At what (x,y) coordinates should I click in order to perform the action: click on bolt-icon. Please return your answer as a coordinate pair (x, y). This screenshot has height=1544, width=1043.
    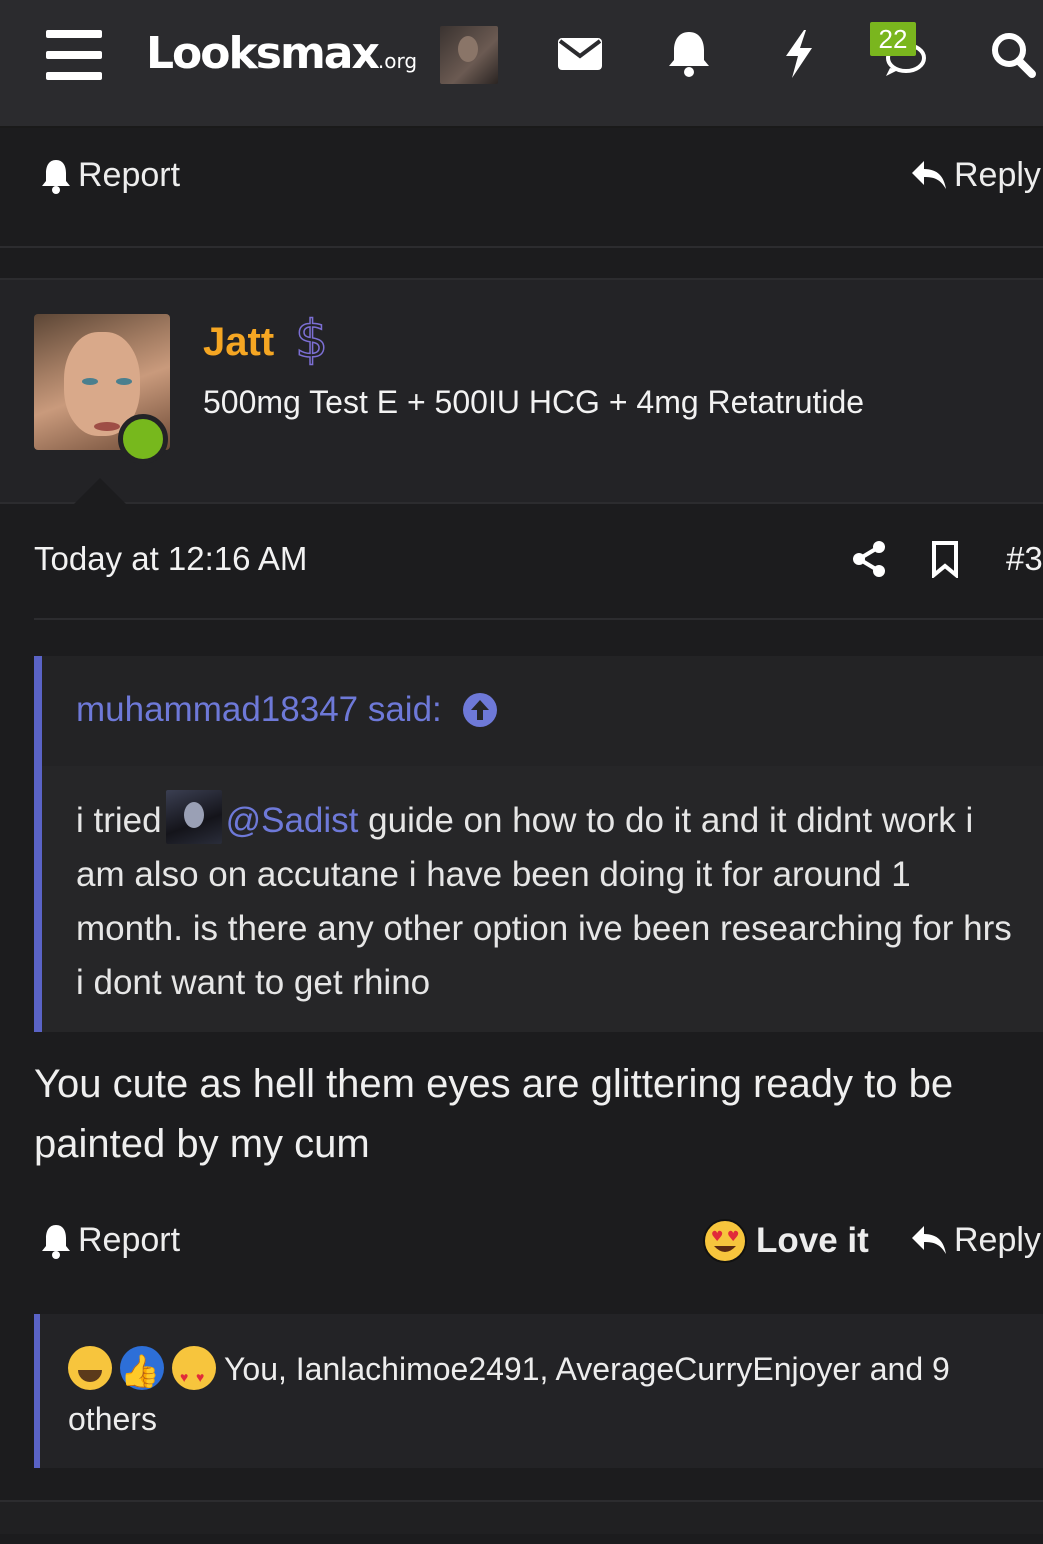
    Looking at the image, I should click on (799, 54).